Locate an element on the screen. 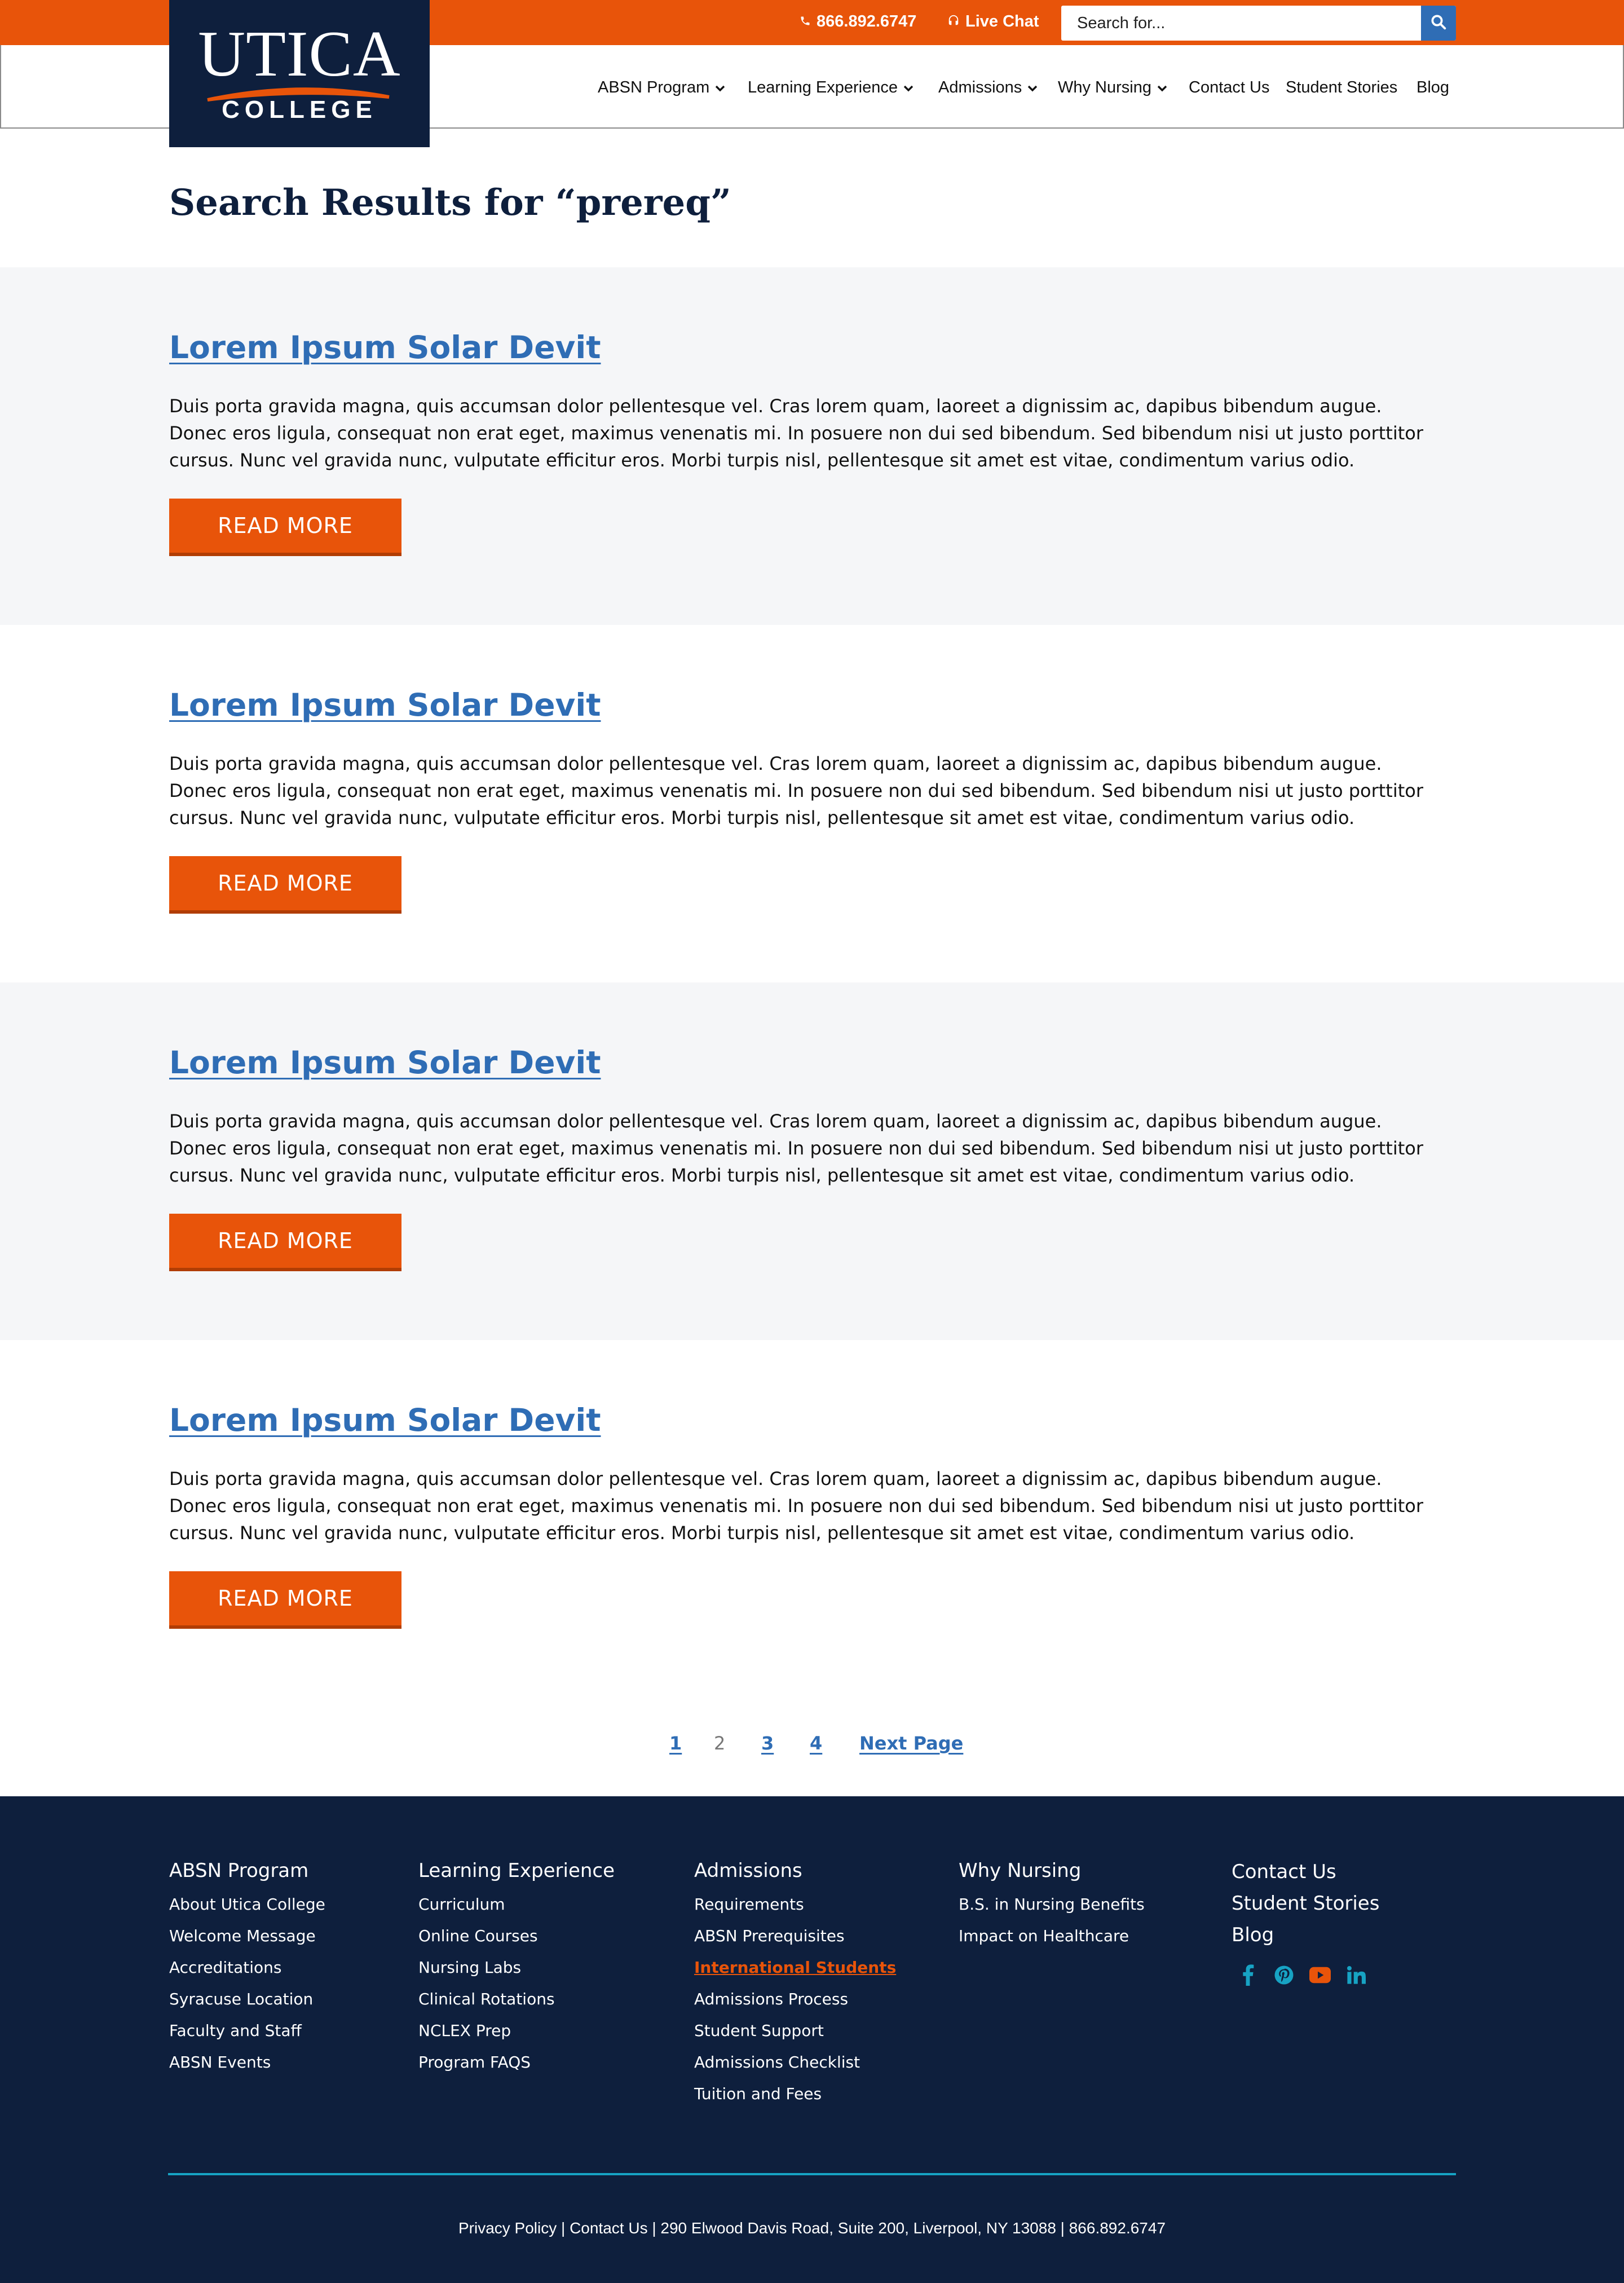 The image size is (1624, 2283). search-button is located at coordinates (1439, 23).